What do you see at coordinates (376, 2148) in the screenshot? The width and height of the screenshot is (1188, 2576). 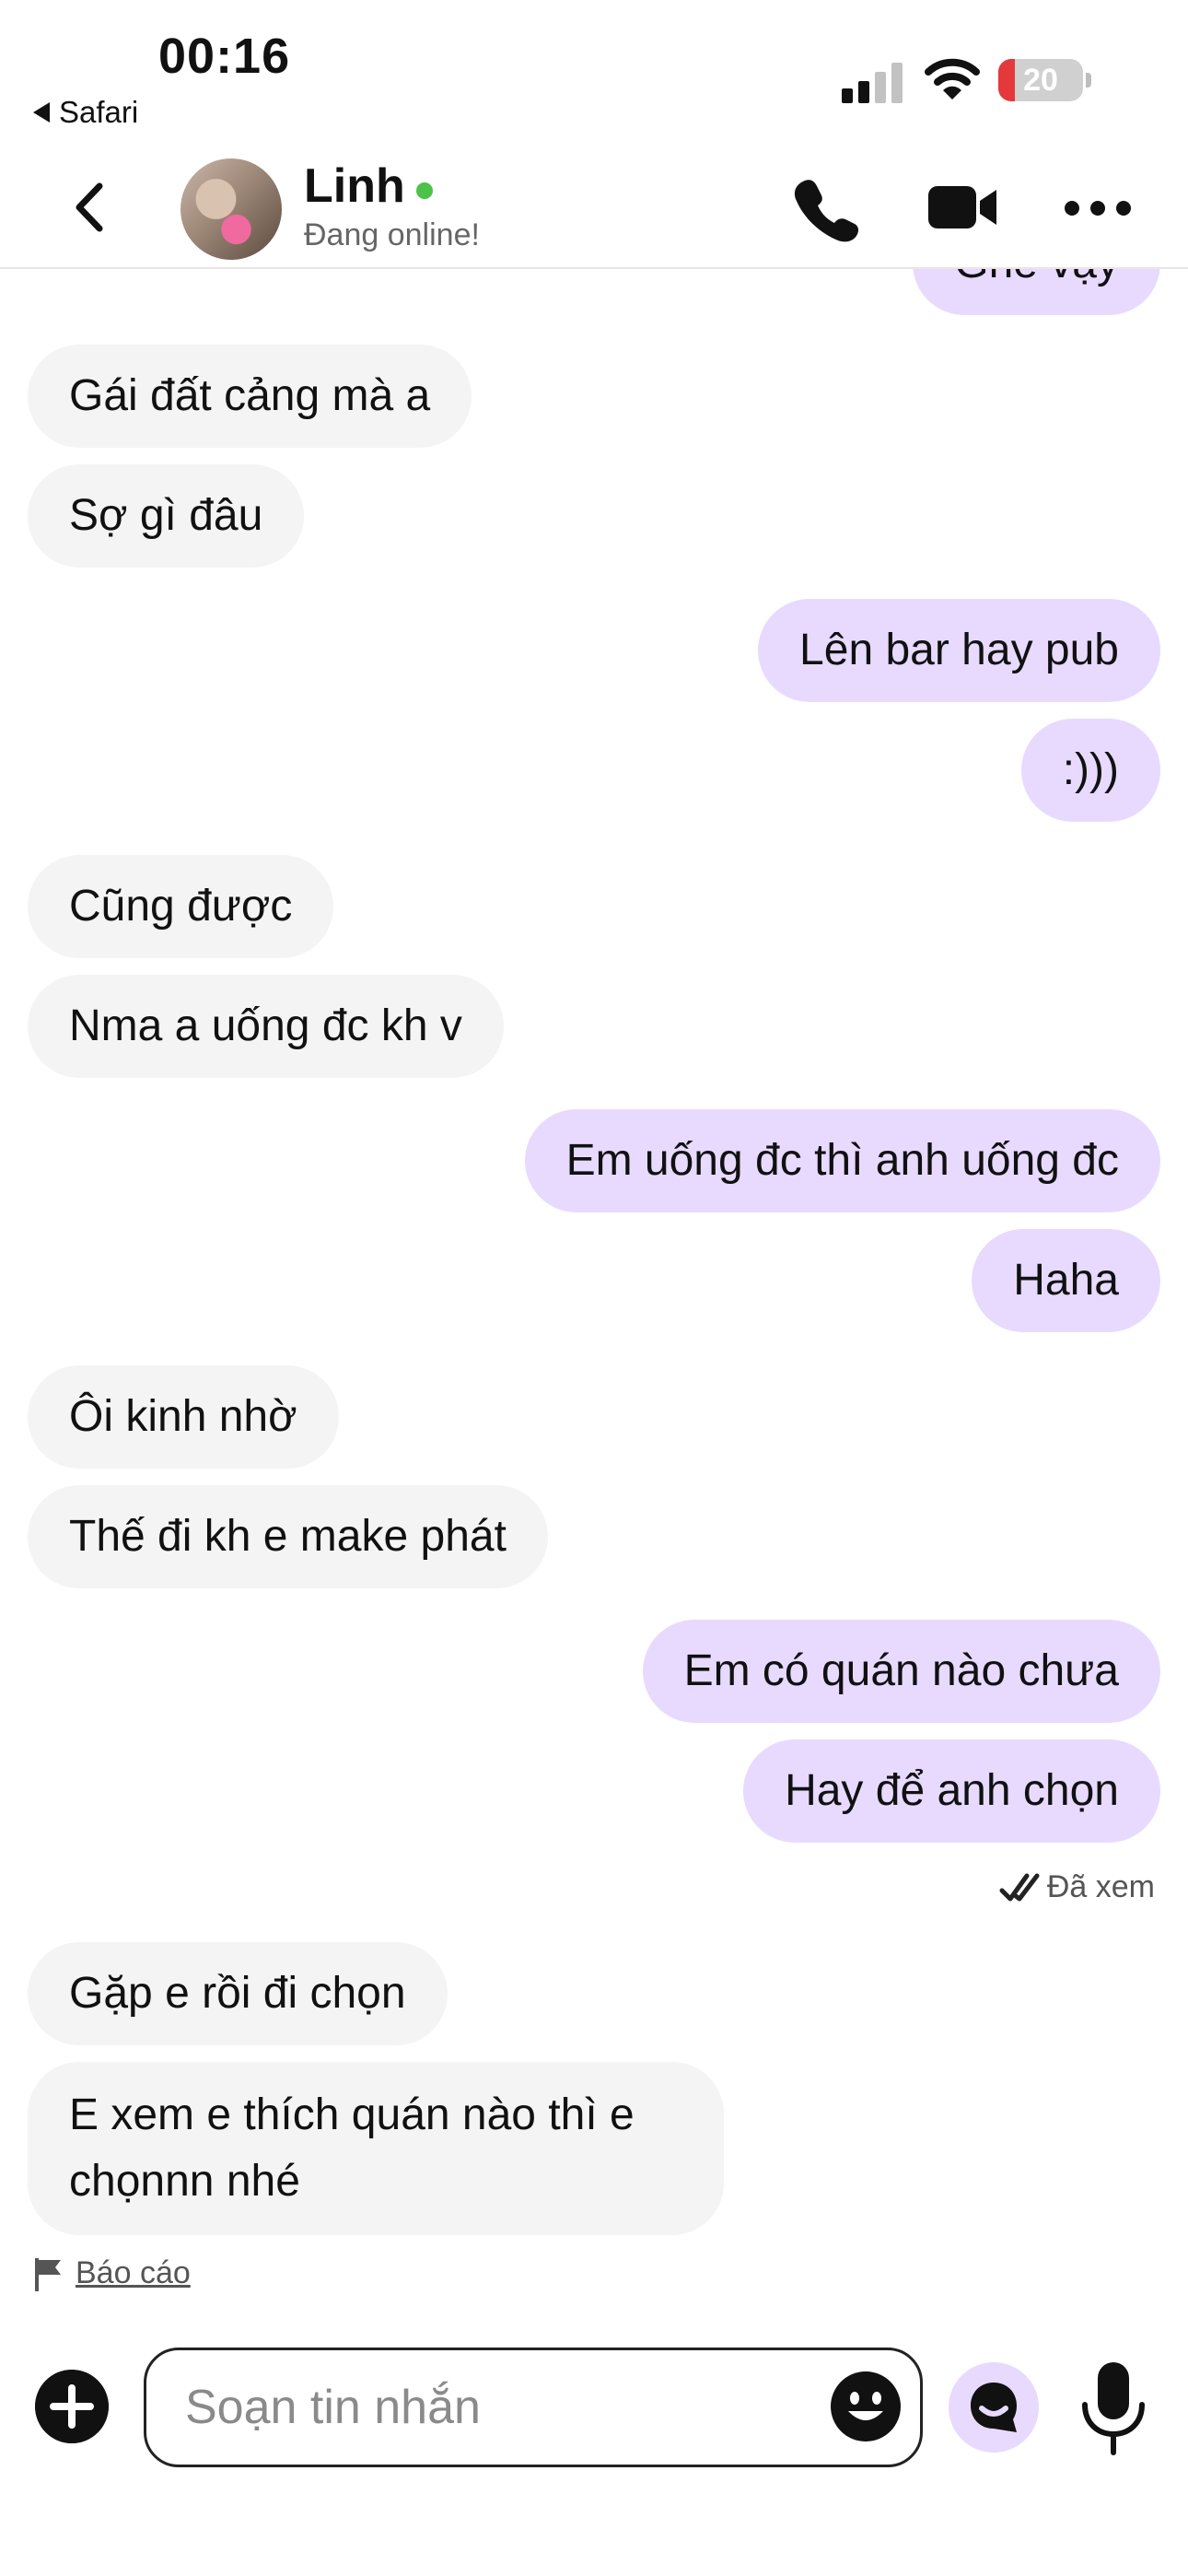 I see `incoming-message: E xem e thích quán nào thì e chọnnn nhé` at bounding box center [376, 2148].